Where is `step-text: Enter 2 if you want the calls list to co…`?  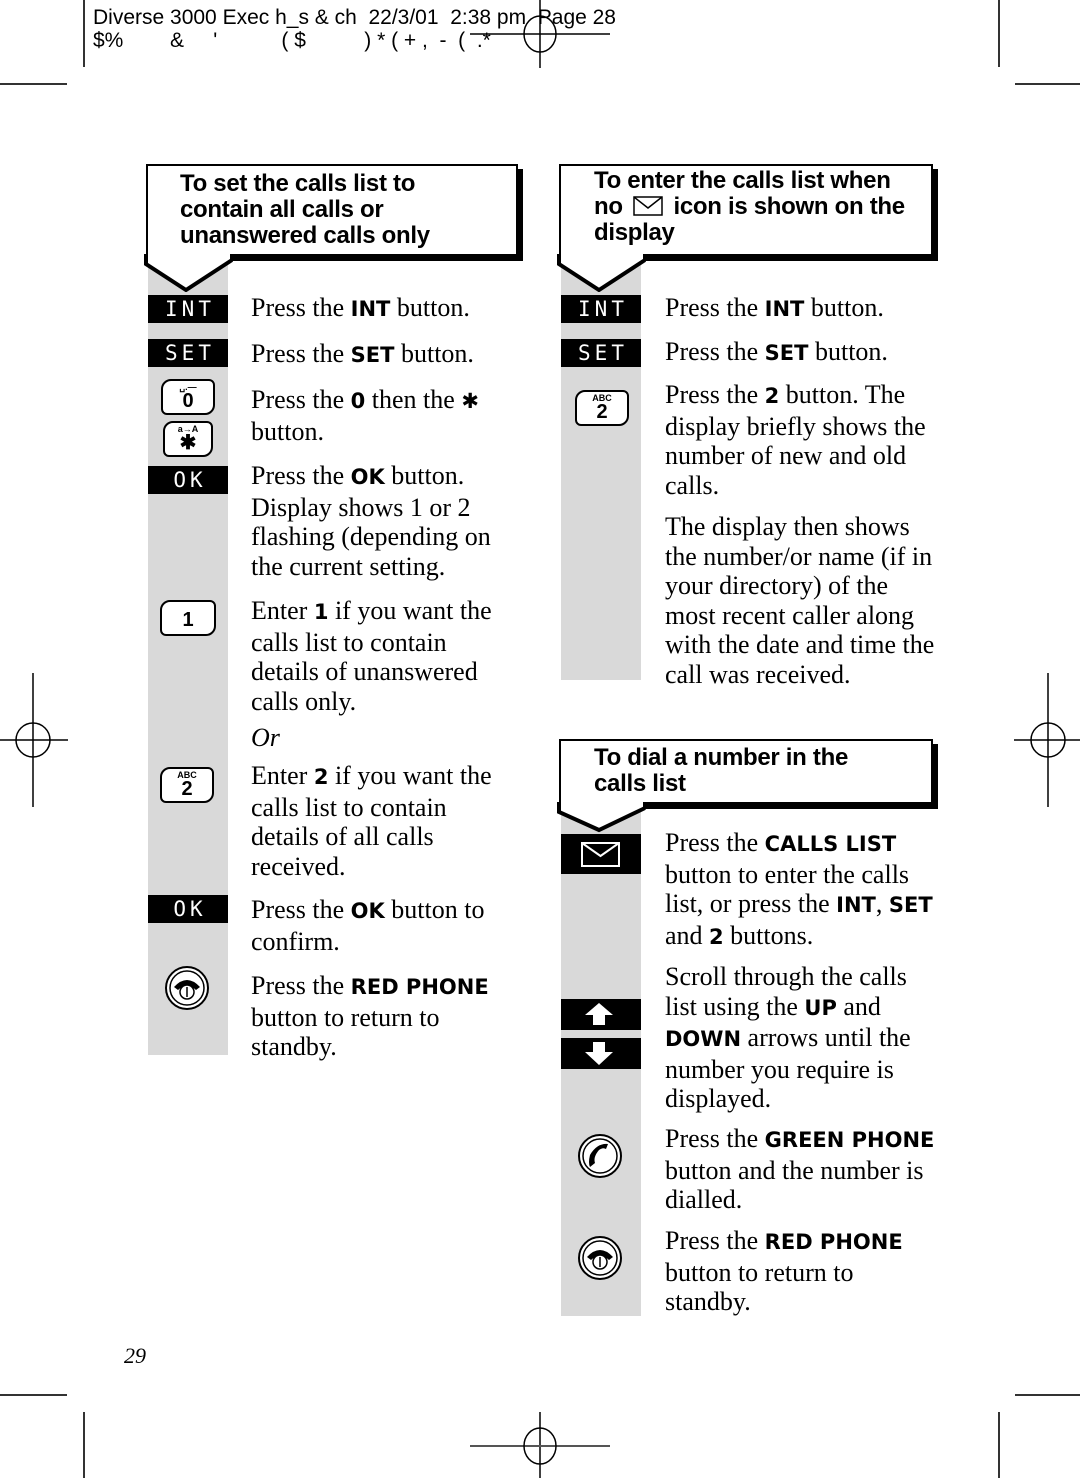
step-text: Enter 2 if you want the calls list to co… is located at coordinates (371, 821).